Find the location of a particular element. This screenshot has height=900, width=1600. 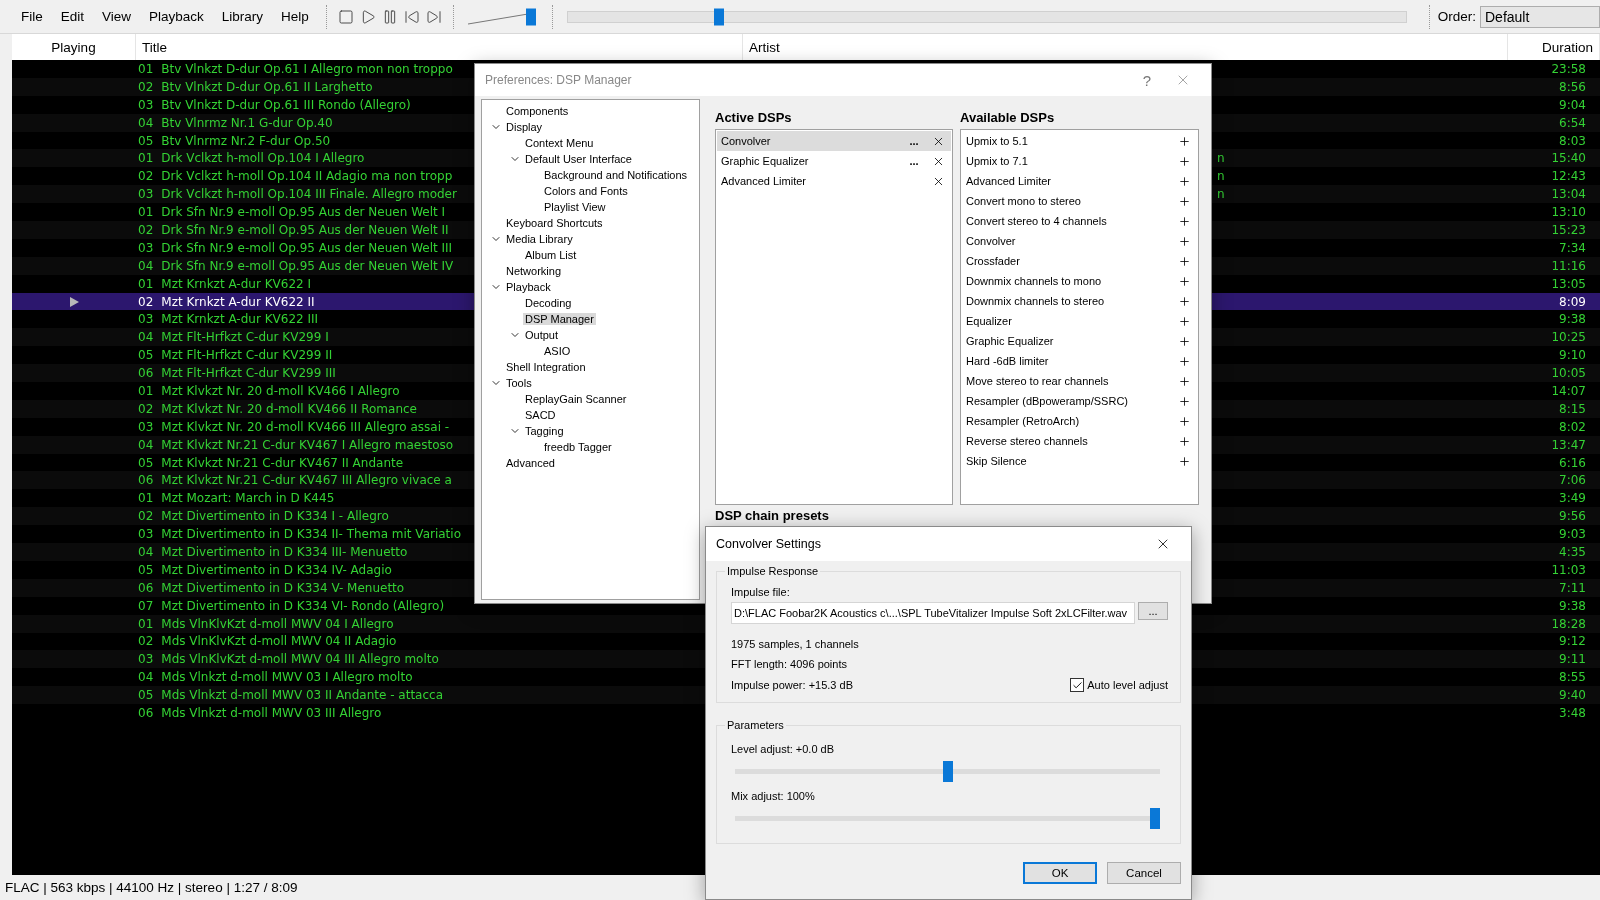

track-title: Mds VlnKlvKzt d-moll MWV 04 III Allegro molto is located at coordinates (300, 659).